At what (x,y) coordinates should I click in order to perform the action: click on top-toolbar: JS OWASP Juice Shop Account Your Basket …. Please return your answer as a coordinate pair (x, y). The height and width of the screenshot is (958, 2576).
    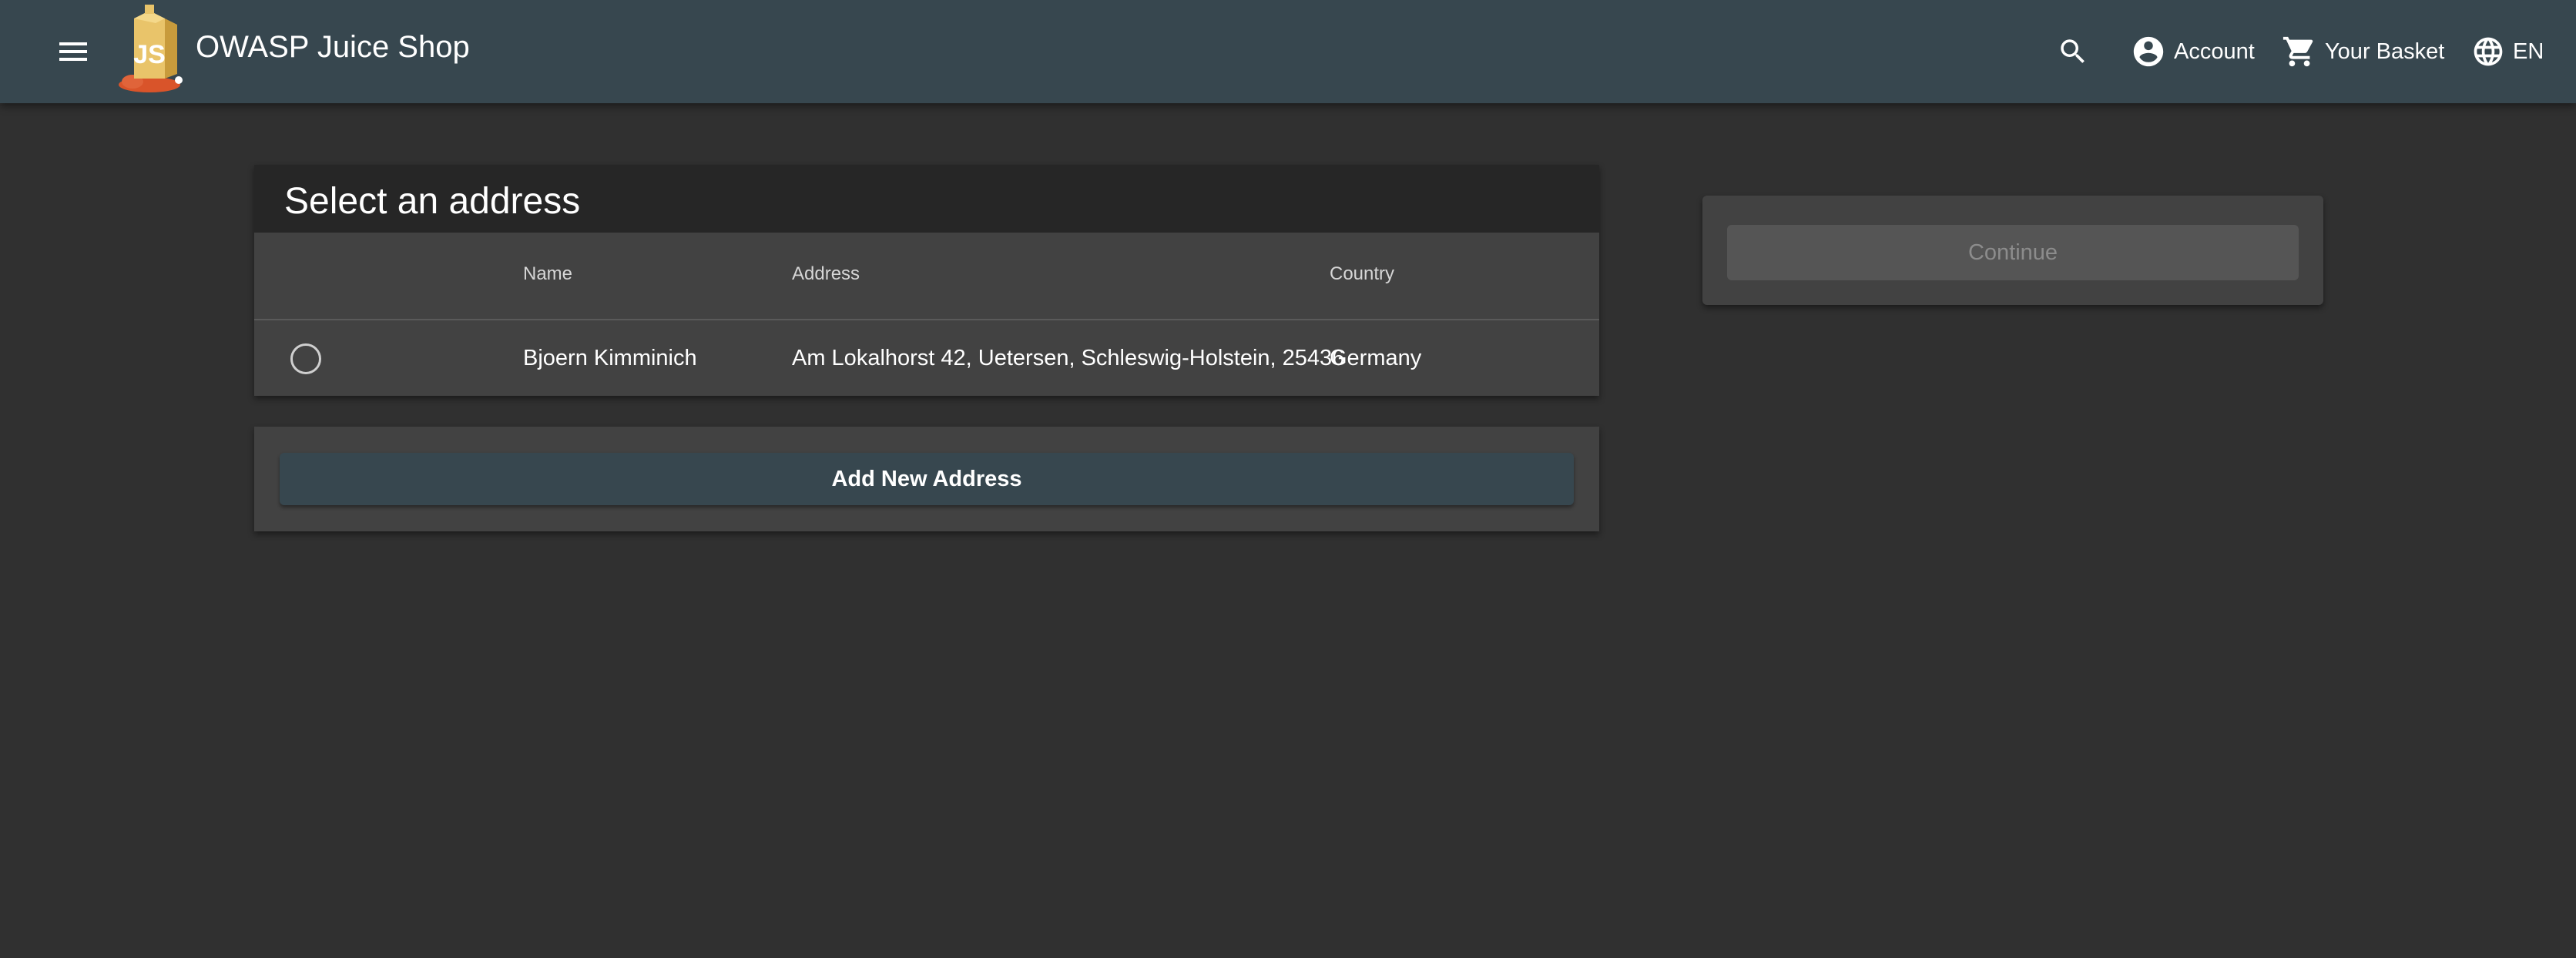
    Looking at the image, I should click on (1288, 51).